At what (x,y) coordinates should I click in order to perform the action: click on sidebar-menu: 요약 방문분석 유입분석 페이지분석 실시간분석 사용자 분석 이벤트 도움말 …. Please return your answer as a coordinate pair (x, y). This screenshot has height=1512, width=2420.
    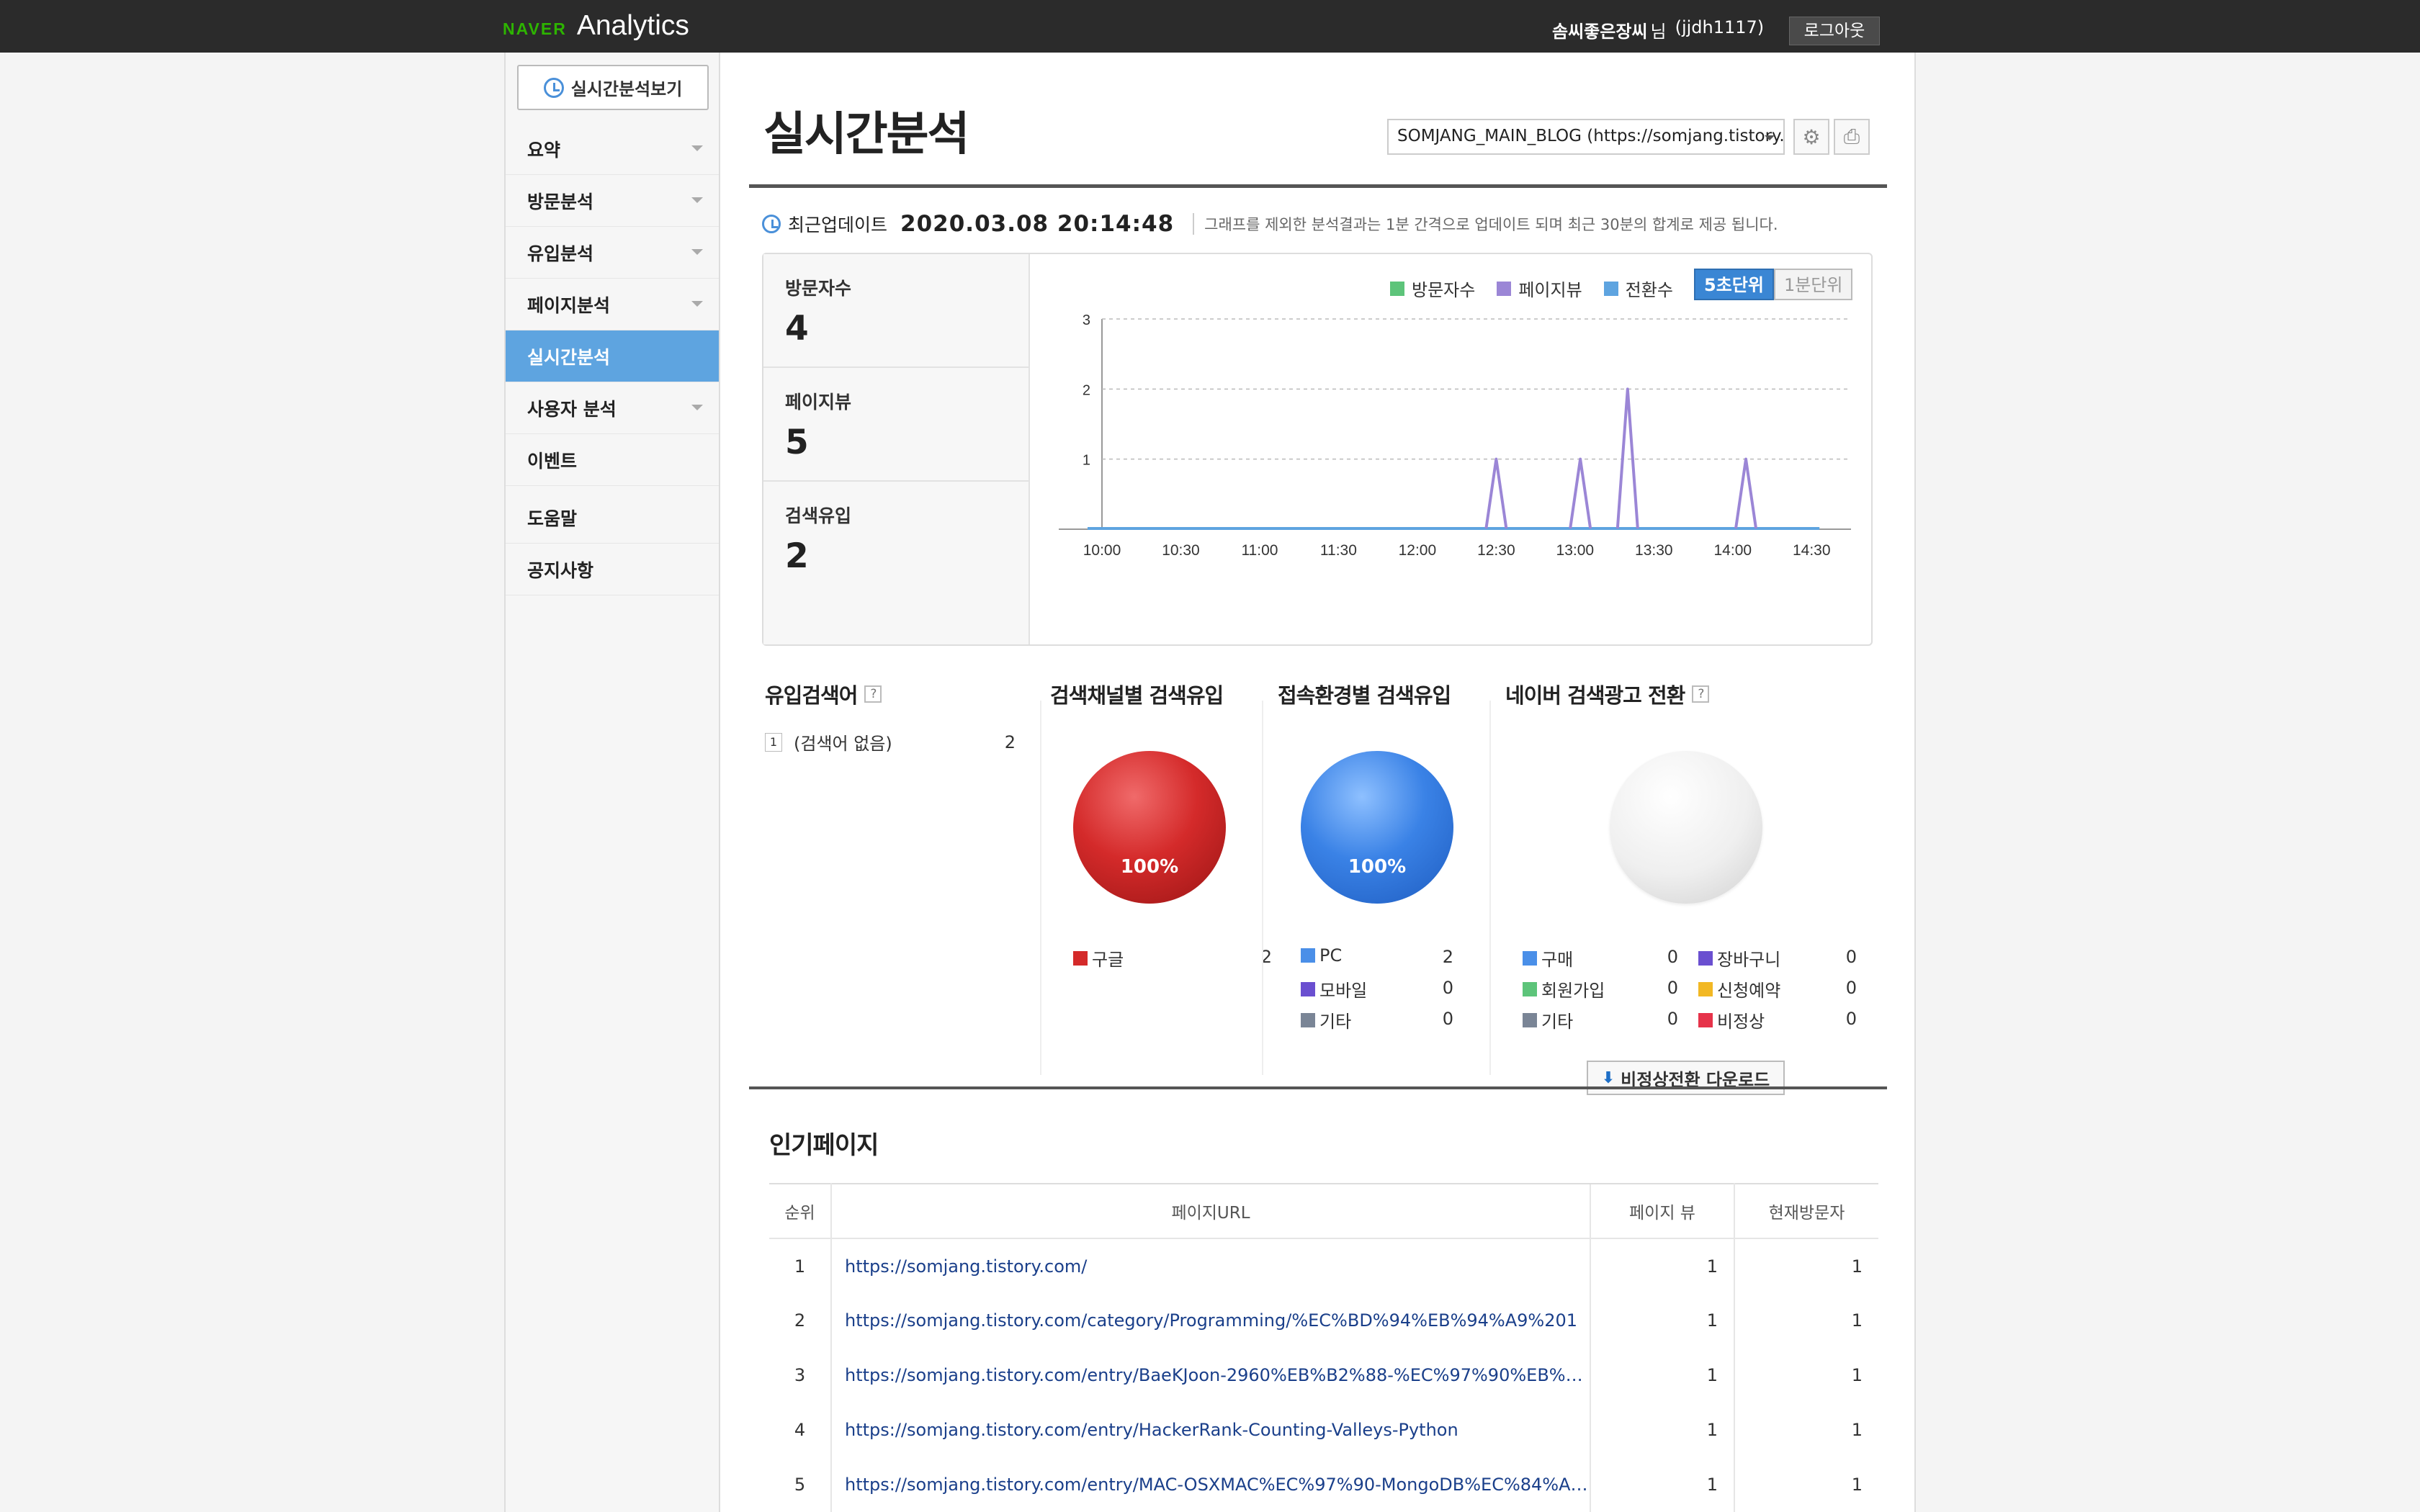
    Looking at the image, I should click on (612, 359).